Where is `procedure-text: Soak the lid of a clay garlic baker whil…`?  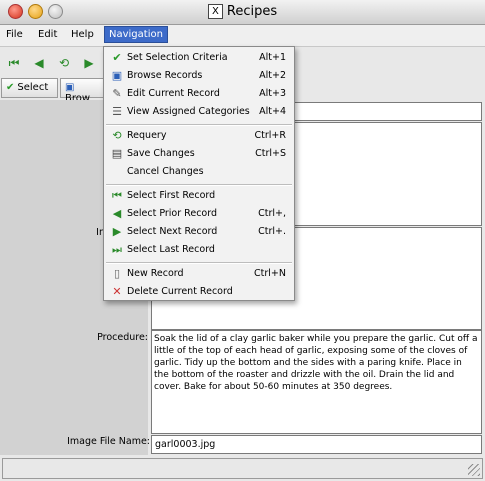
procedure-text: Soak the lid of a clay garlic baker whil… is located at coordinates (316, 363).